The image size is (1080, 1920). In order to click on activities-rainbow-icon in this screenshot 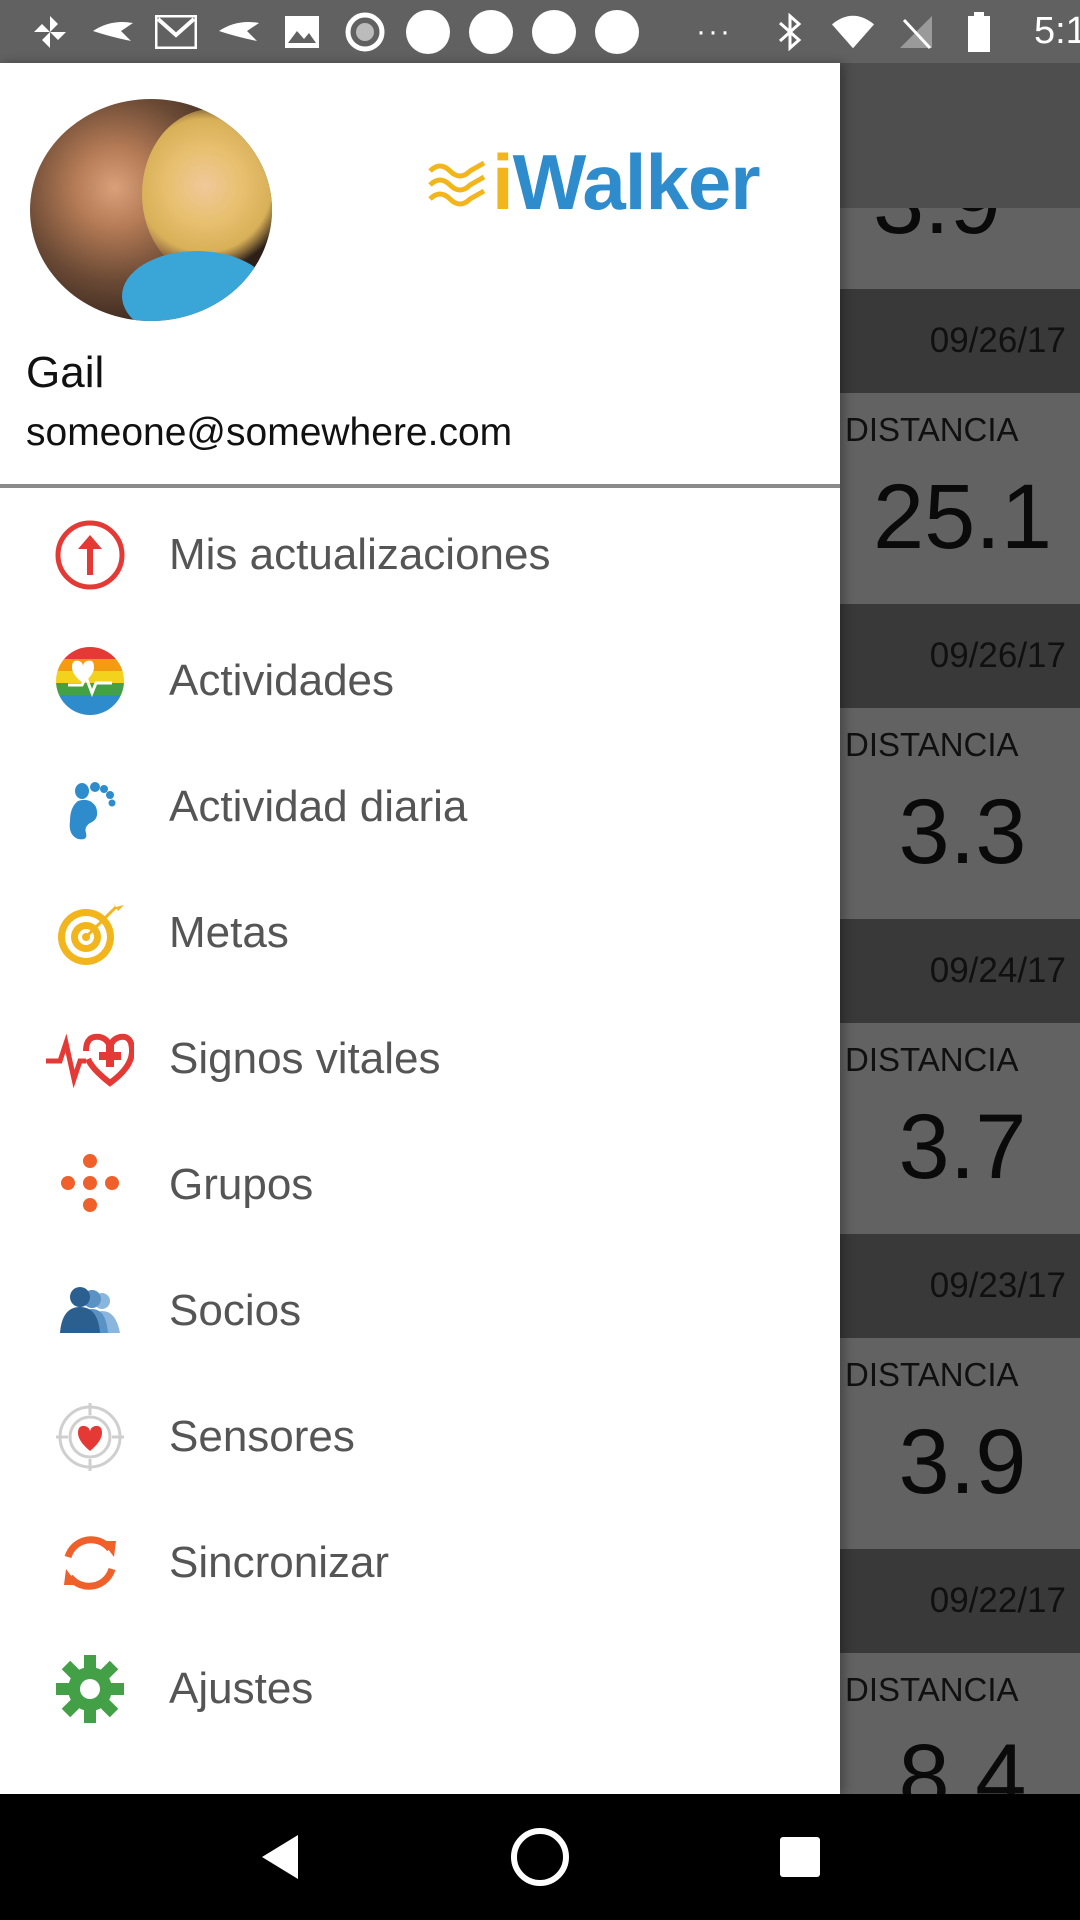, I will do `click(90, 681)`.